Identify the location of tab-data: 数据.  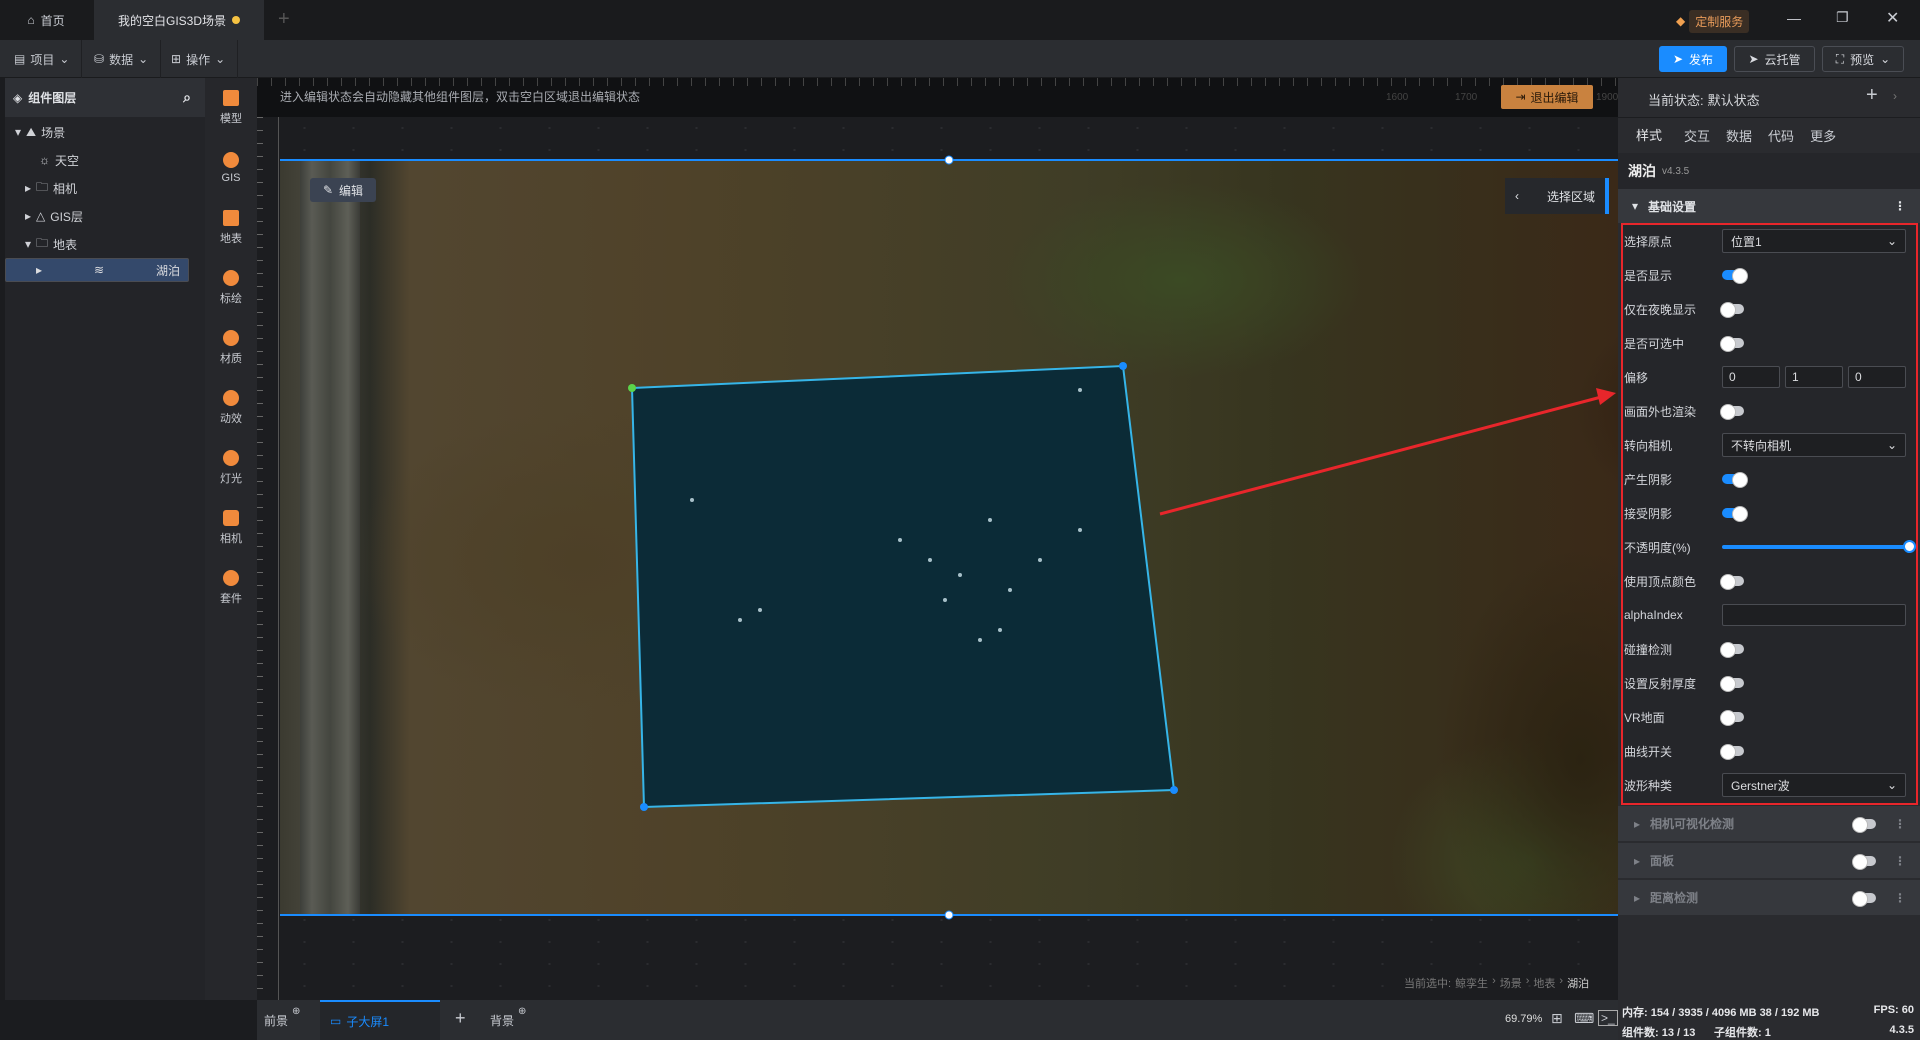
(1739, 135).